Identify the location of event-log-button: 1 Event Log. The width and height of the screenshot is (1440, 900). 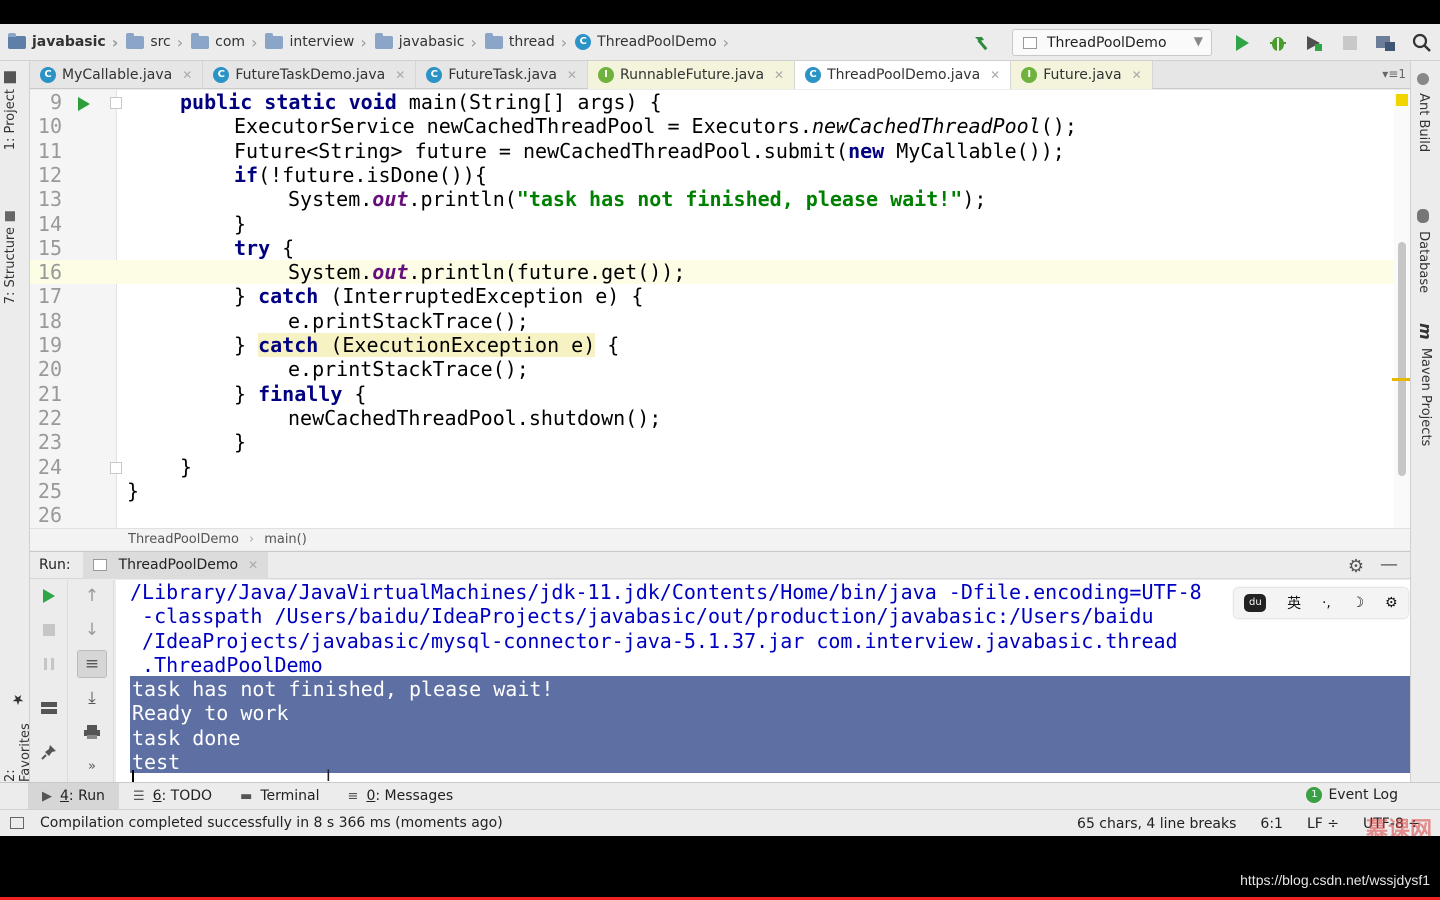
(1352, 795).